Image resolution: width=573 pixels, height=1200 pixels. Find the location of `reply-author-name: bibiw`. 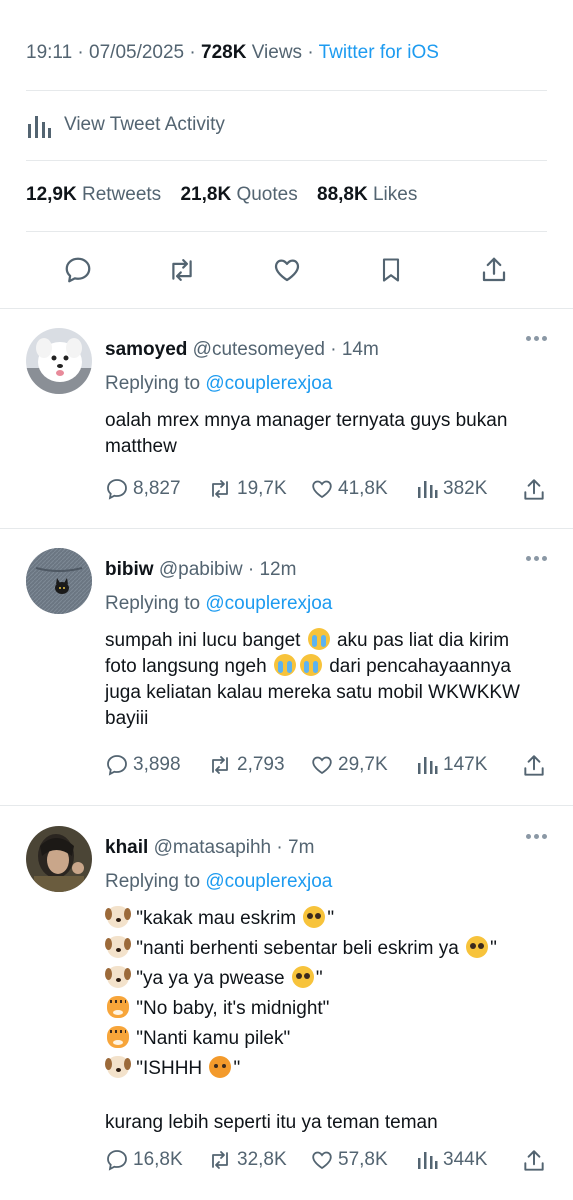

reply-author-name: bibiw is located at coordinates (129, 569).